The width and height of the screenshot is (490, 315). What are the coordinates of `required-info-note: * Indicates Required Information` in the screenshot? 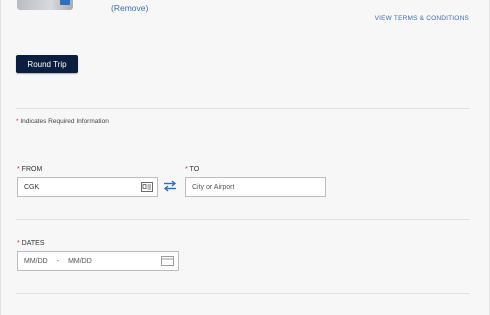 It's located at (62, 121).